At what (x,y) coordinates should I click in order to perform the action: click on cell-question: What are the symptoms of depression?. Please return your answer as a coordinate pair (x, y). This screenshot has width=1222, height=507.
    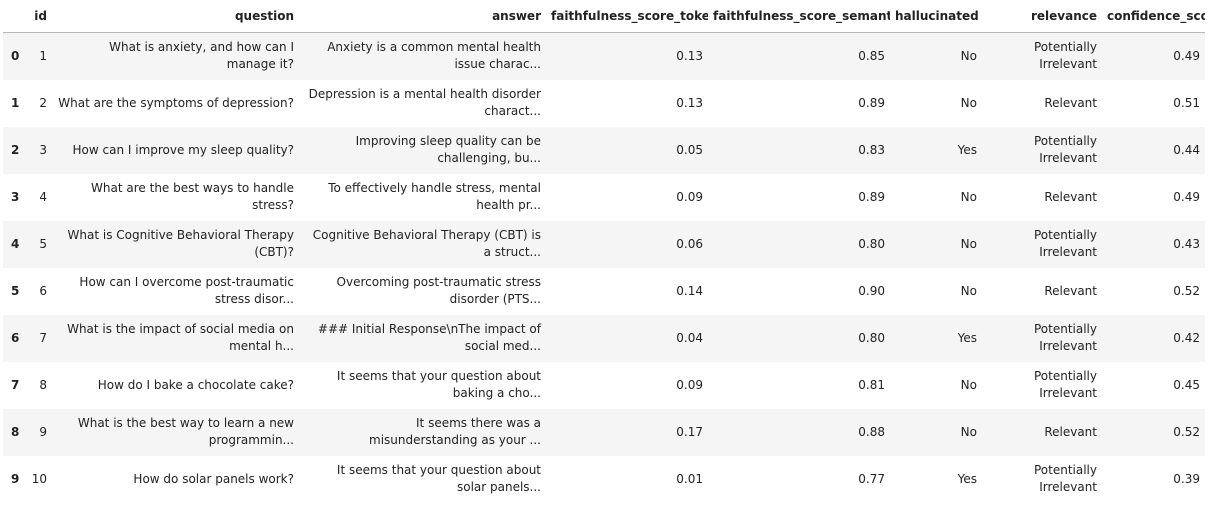
    Looking at the image, I should click on (176, 102).